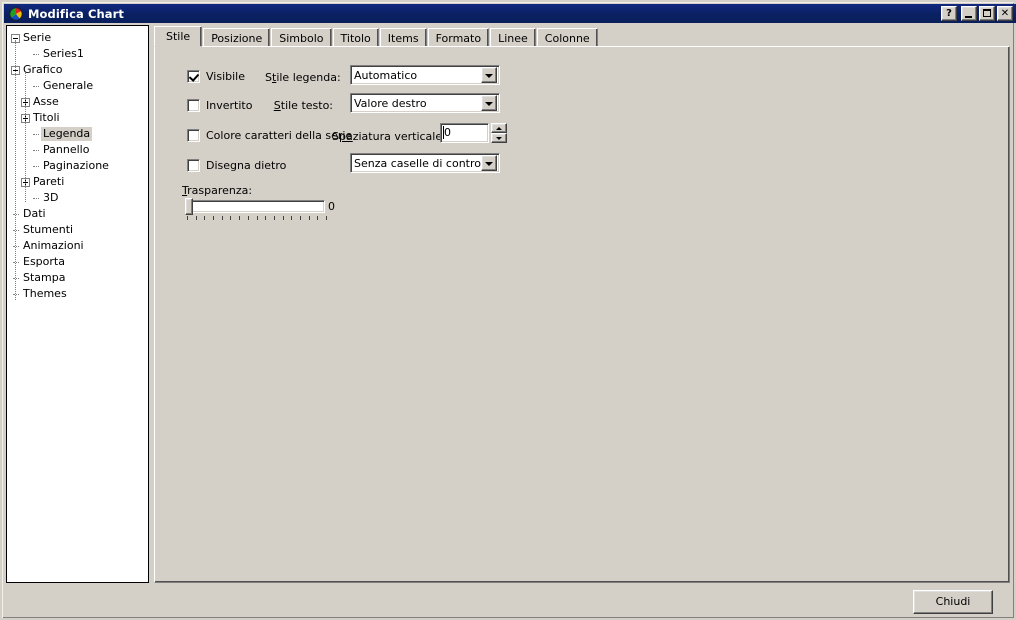 This screenshot has width=1016, height=620. I want to click on tree-item-label: Pannello, so click(66, 149).